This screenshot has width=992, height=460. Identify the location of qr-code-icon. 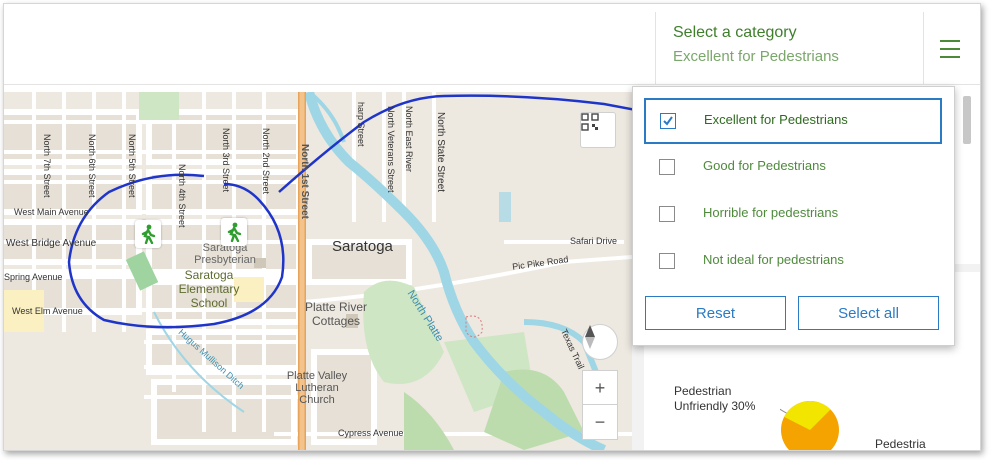
(590, 122).